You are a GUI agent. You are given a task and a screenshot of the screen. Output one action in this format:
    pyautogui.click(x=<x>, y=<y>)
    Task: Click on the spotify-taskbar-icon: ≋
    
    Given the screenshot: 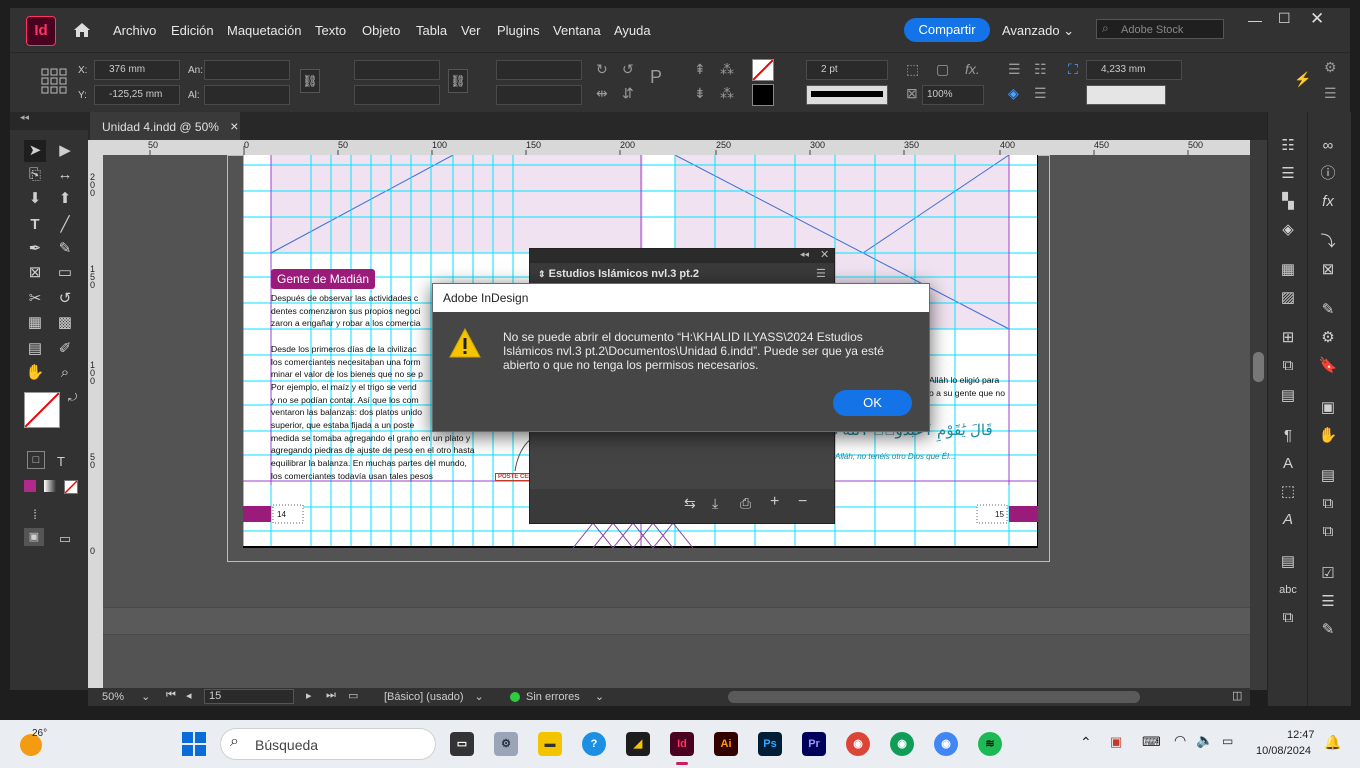 What is the action you would take?
    pyautogui.click(x=990, y=744)
    